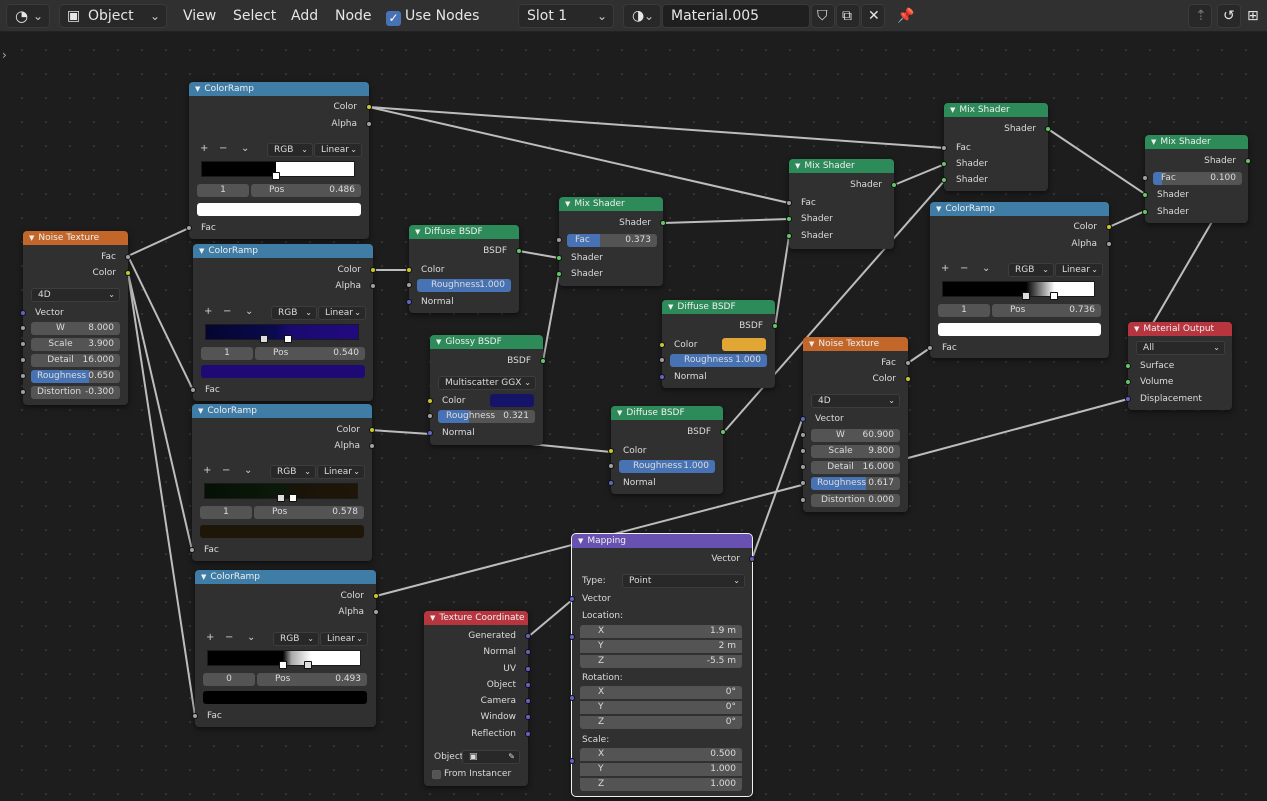 This screenshot has height=801, width=1267. What do you see at coordinates (528, 685) in the screenshot?
I see `socket-object-out` at bounding box center [528, 685].